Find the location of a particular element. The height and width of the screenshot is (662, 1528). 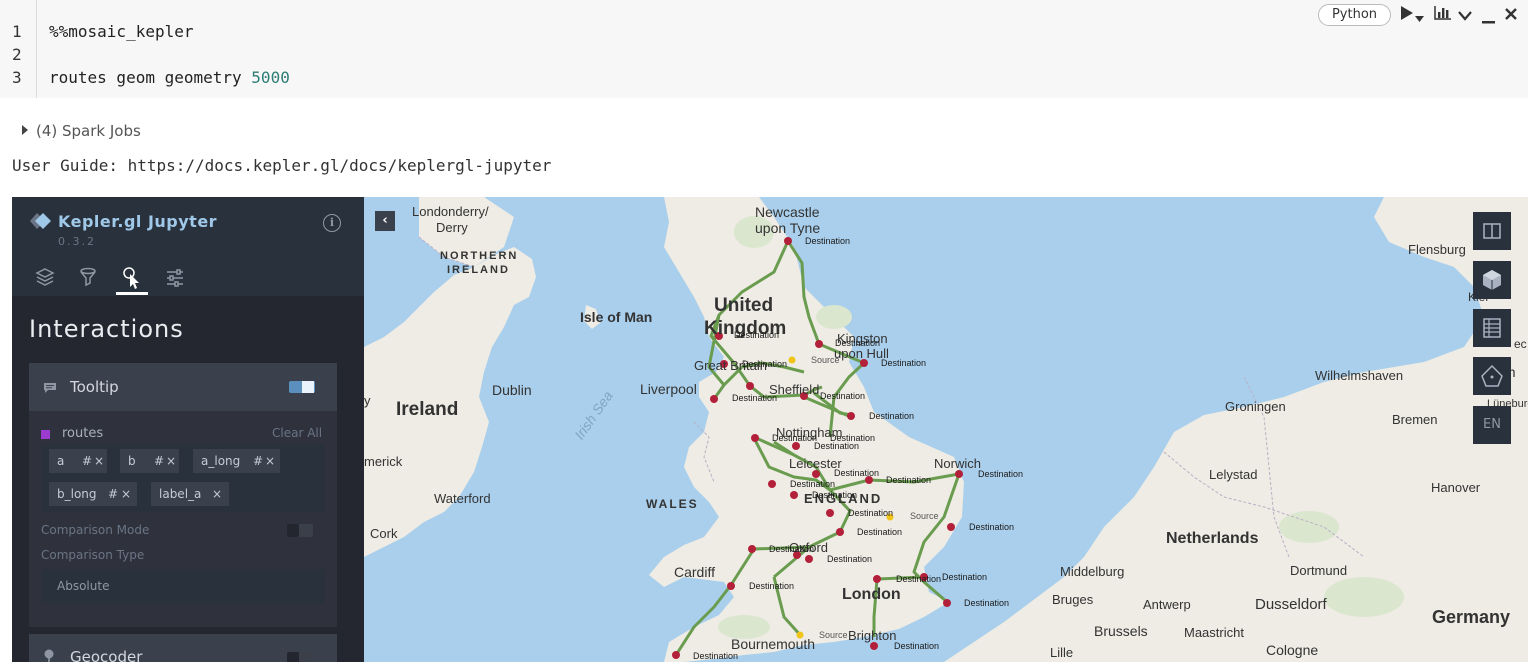

place-label: London is located at coordinates (871, 594).